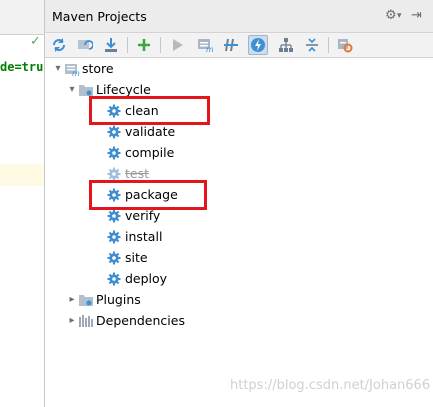  I want to click on tree-item-plugins: ▸ Plugins, so click(103, 299).